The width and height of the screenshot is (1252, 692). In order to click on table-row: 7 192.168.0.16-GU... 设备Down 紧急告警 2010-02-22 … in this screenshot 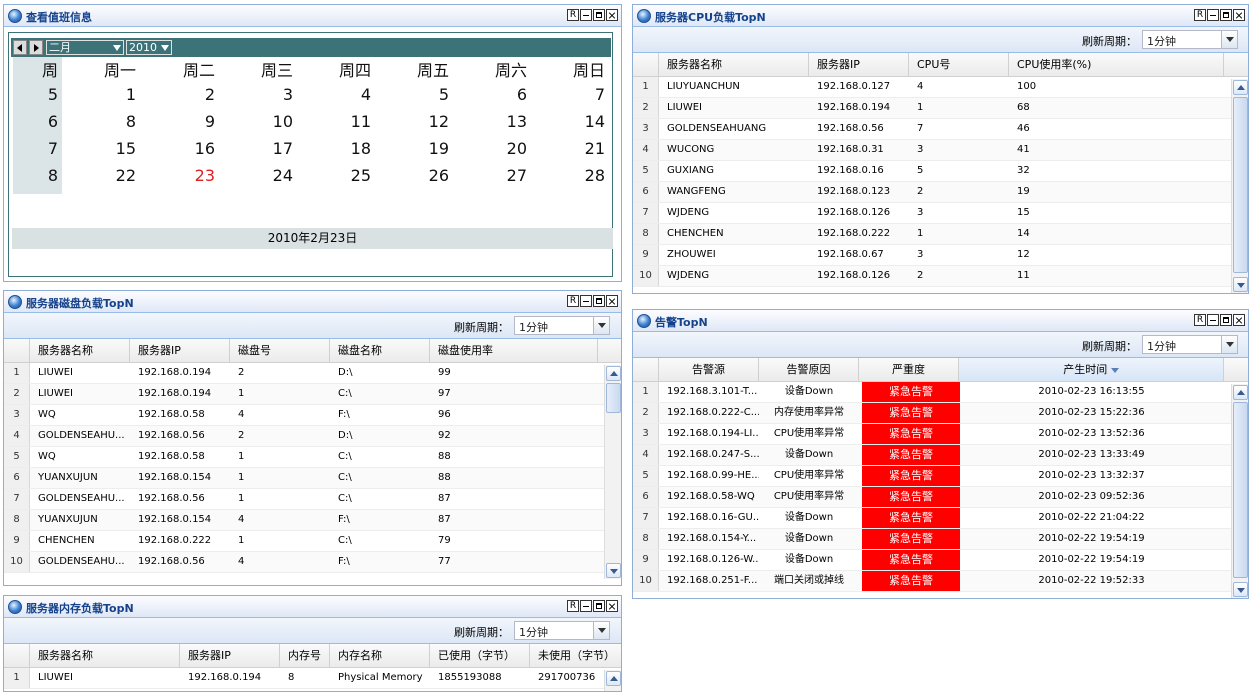, I will do `click(940, 518)`.